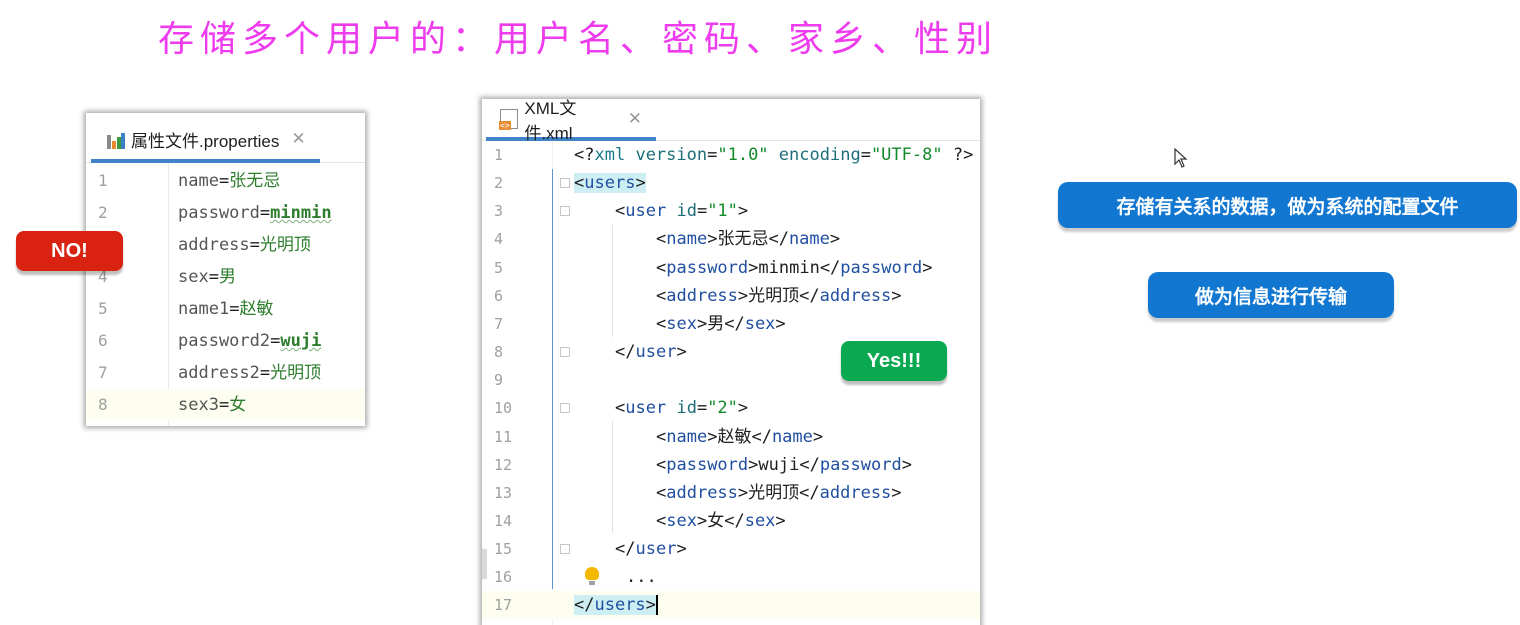 Image resolution: width=1520 pixels, height=625 pixels. Describe the element at coordinates (499, 239) in the screenshot. I see `line-number: 4` at that location.